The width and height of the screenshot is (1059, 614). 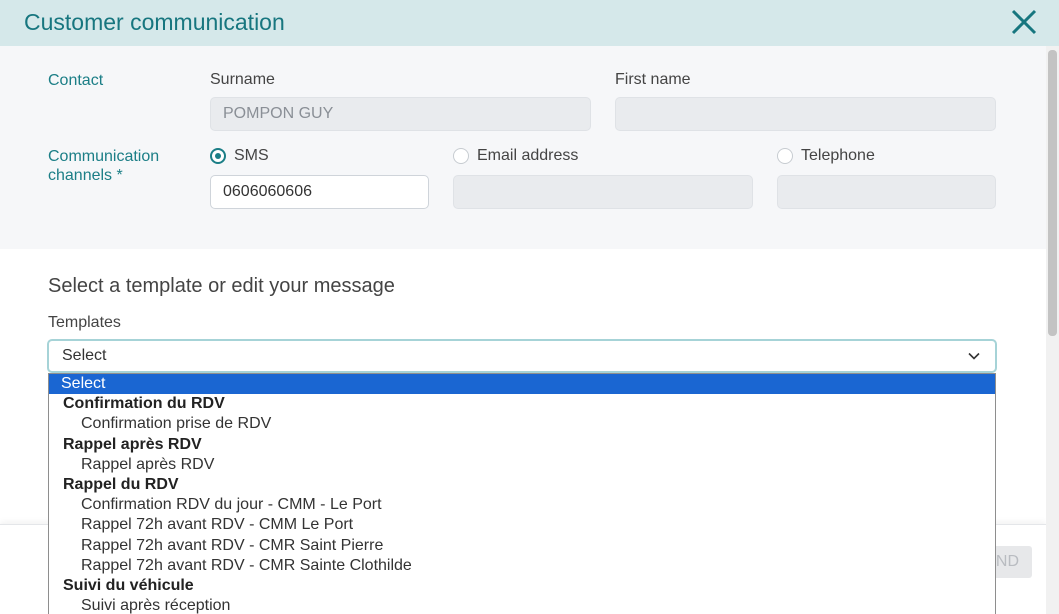 I want to click on firstname-field, so click(x=805, y=114).